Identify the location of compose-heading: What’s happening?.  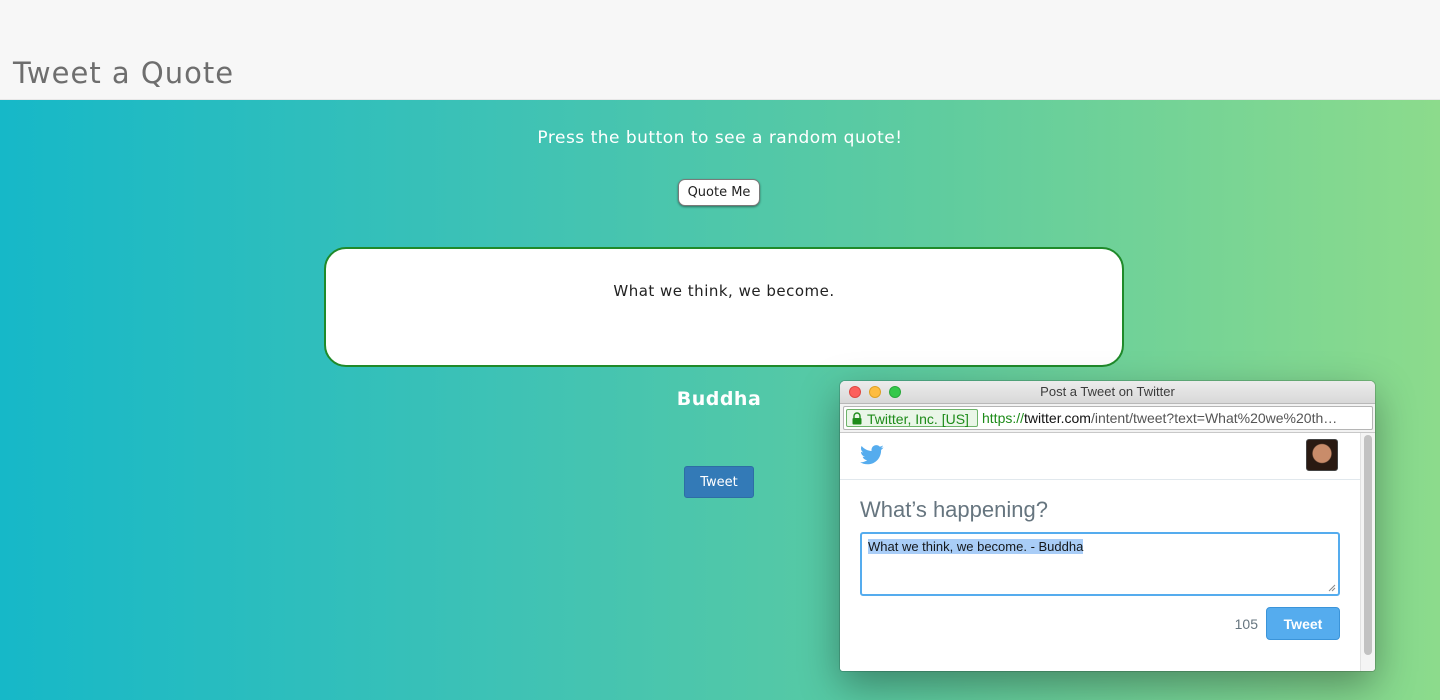
(954, 509).